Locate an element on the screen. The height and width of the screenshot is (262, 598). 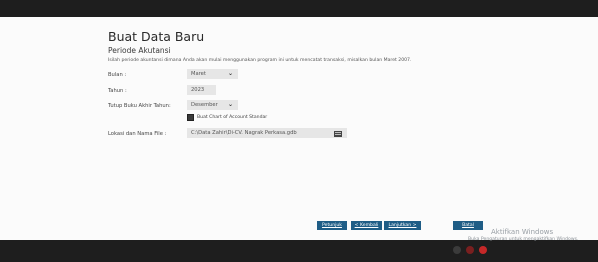
help-button: Petunjuk is located at coordinates (332, 225).